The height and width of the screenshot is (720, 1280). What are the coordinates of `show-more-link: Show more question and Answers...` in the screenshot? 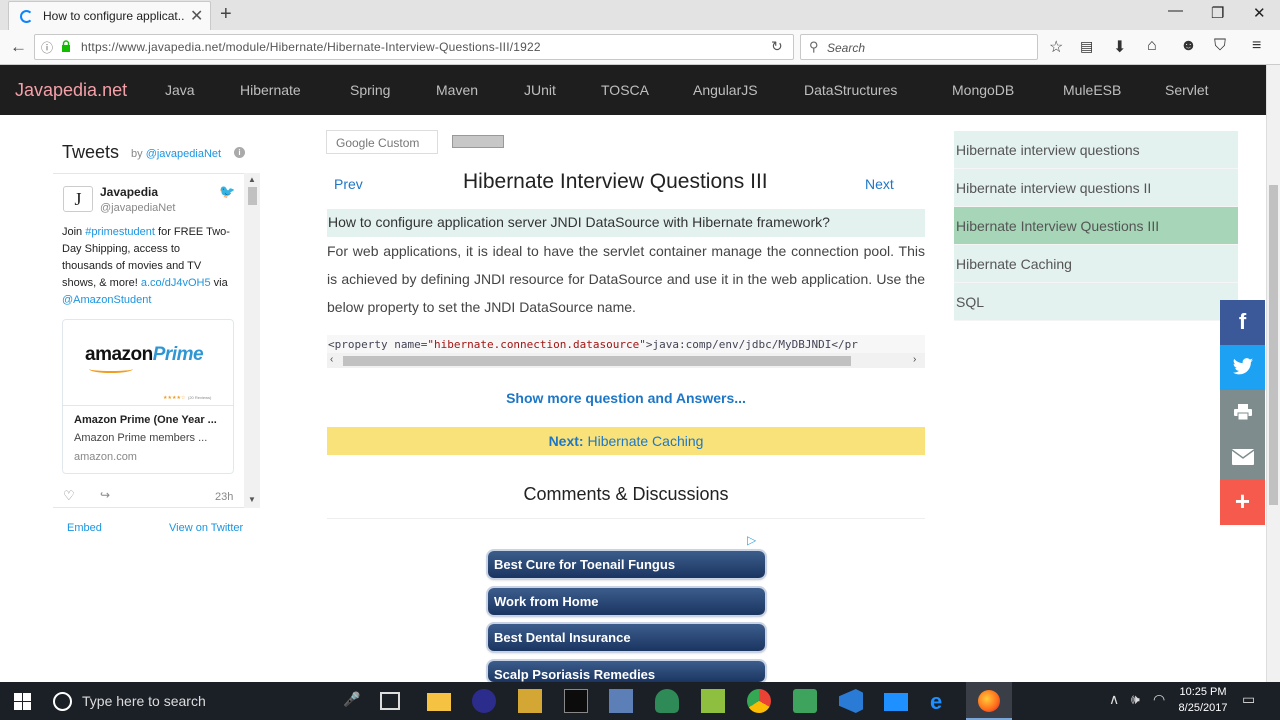 It's located at (626, 398).